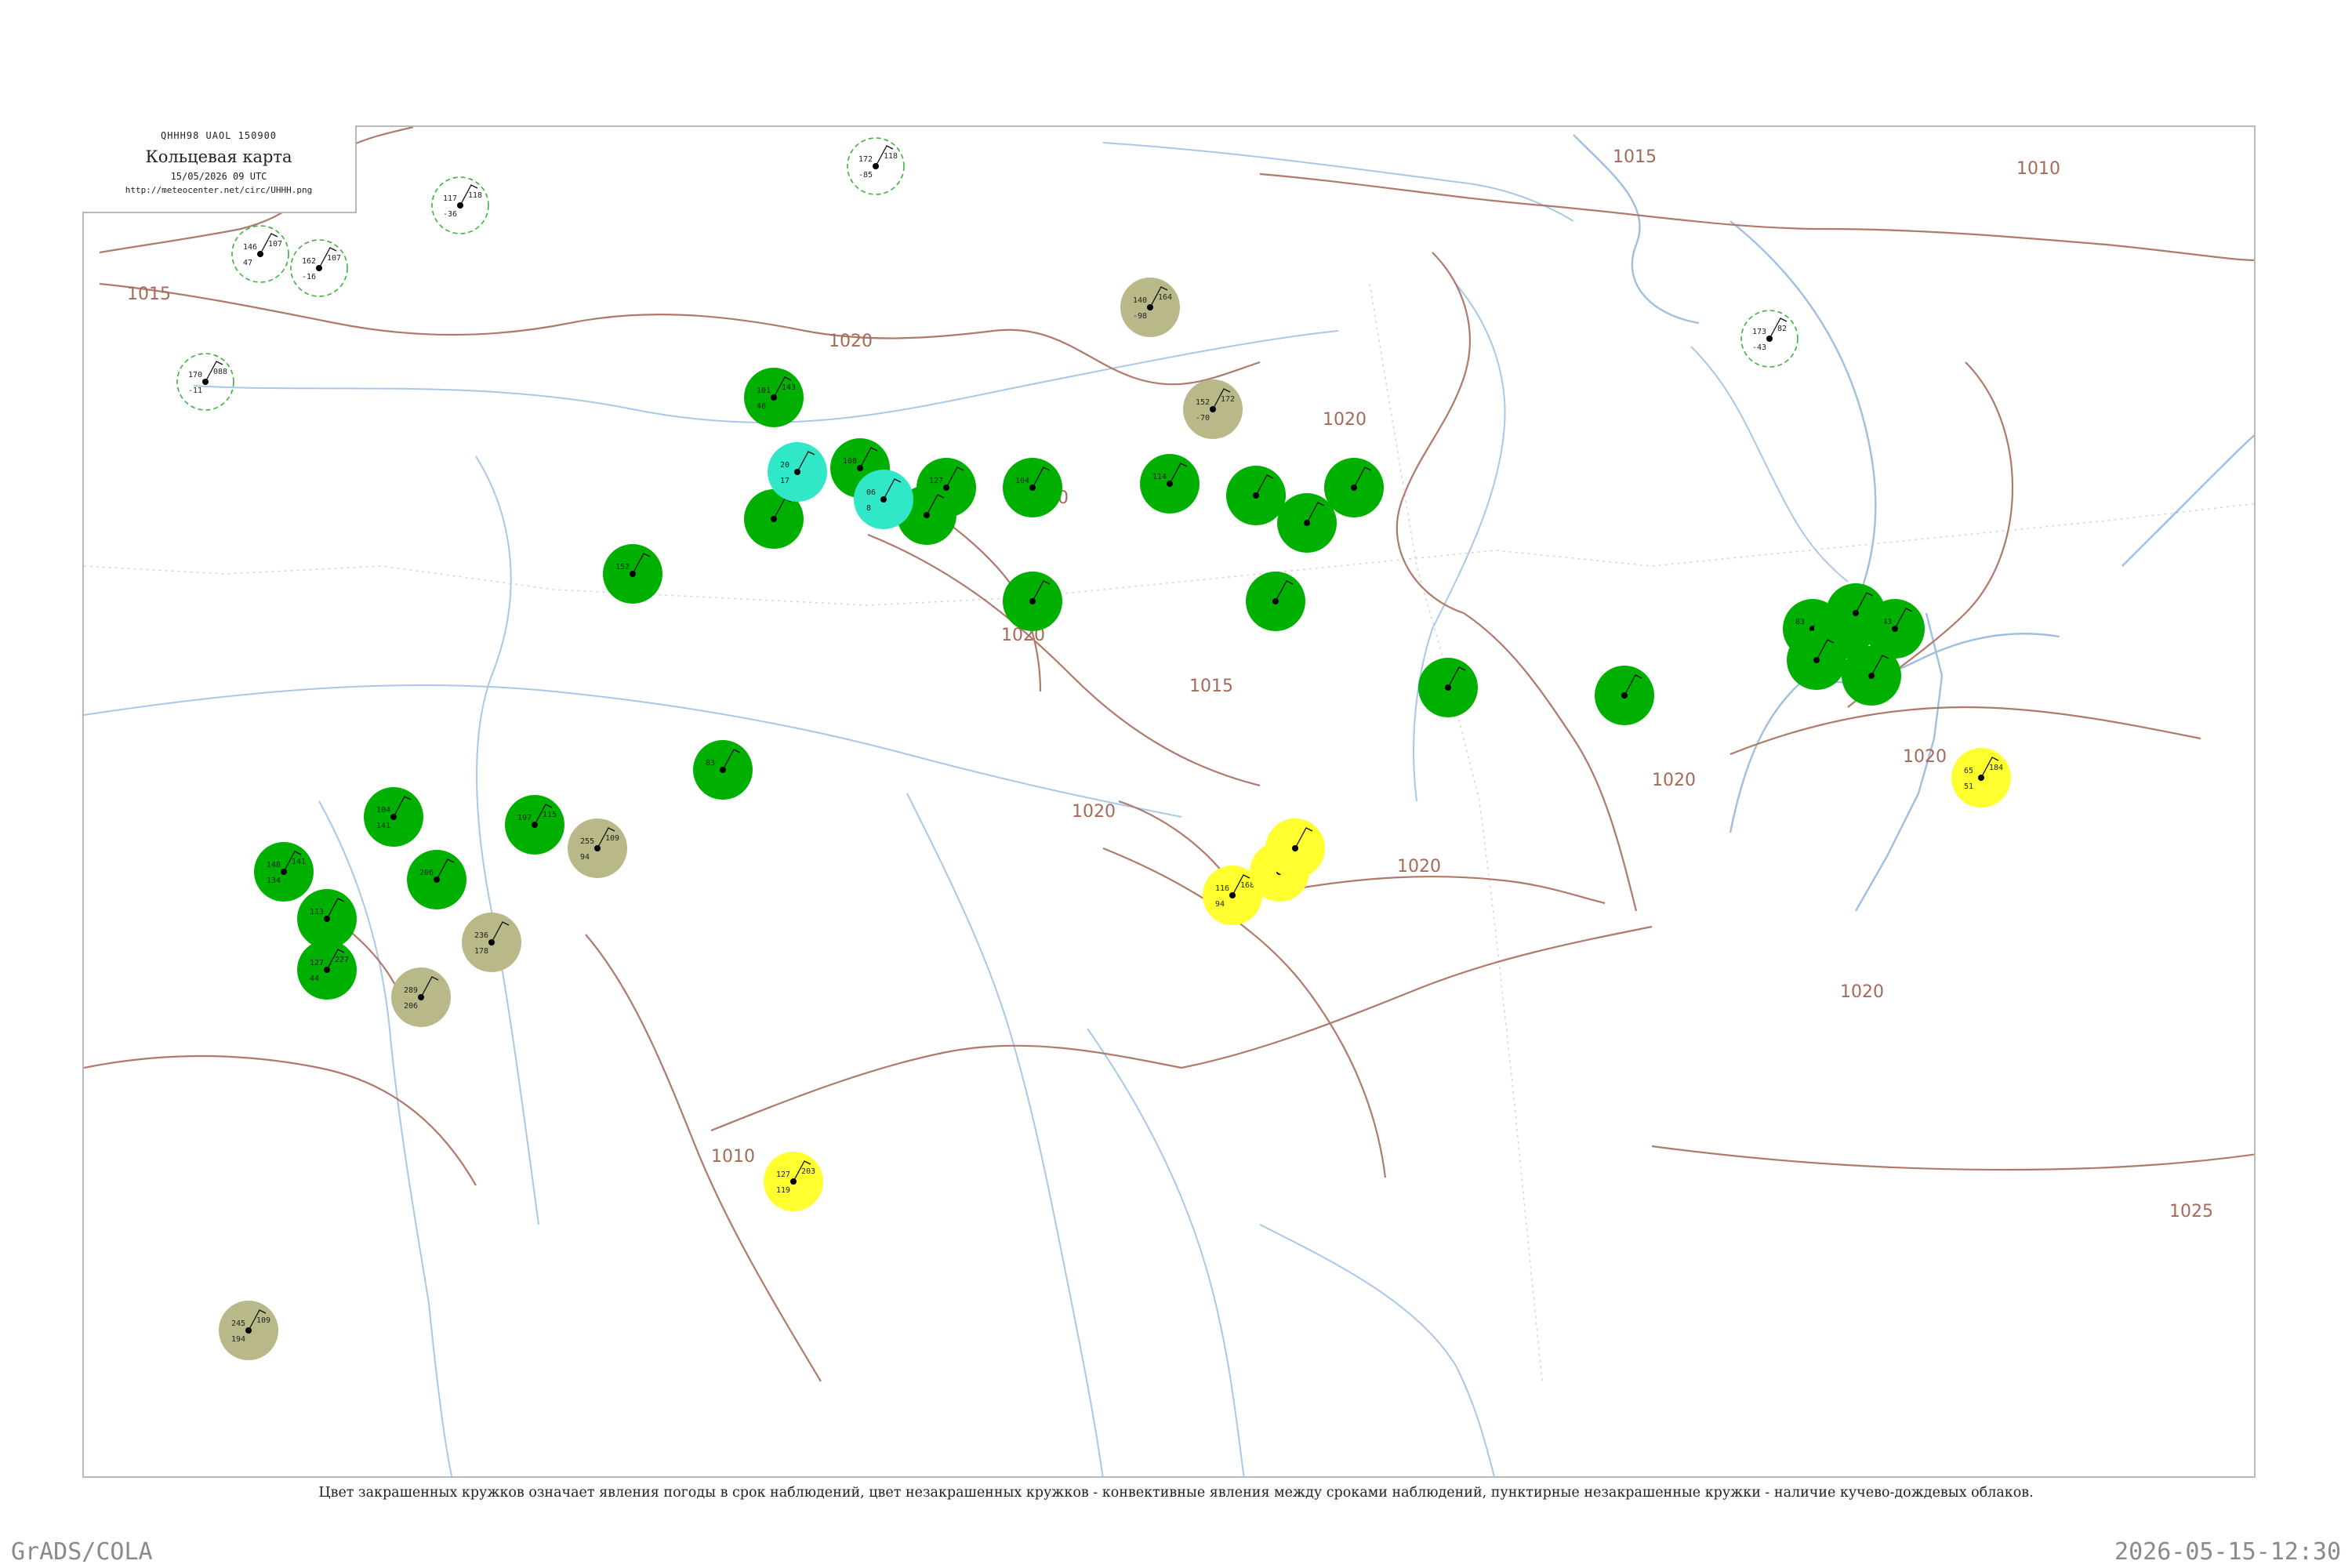 This screenshot has height=1568, width=2352. Describe the element at coordinates (342, 960) in the screenshot. I see `station-value: 227` at that location.